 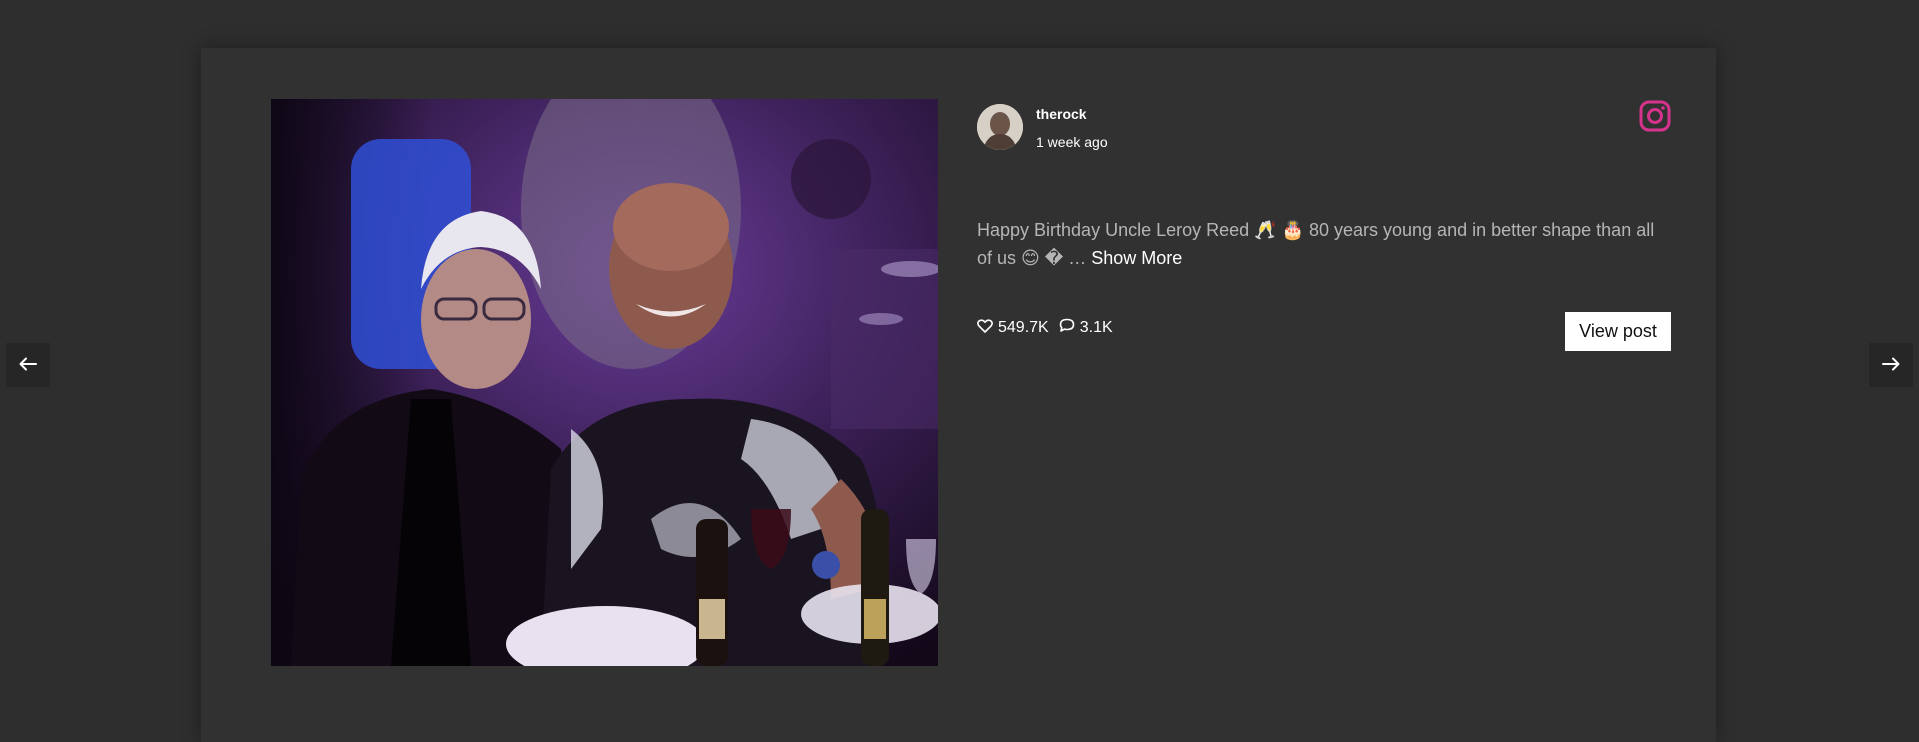 I want to click on likes-count: 549.7K, so click(x=1023, y=327).